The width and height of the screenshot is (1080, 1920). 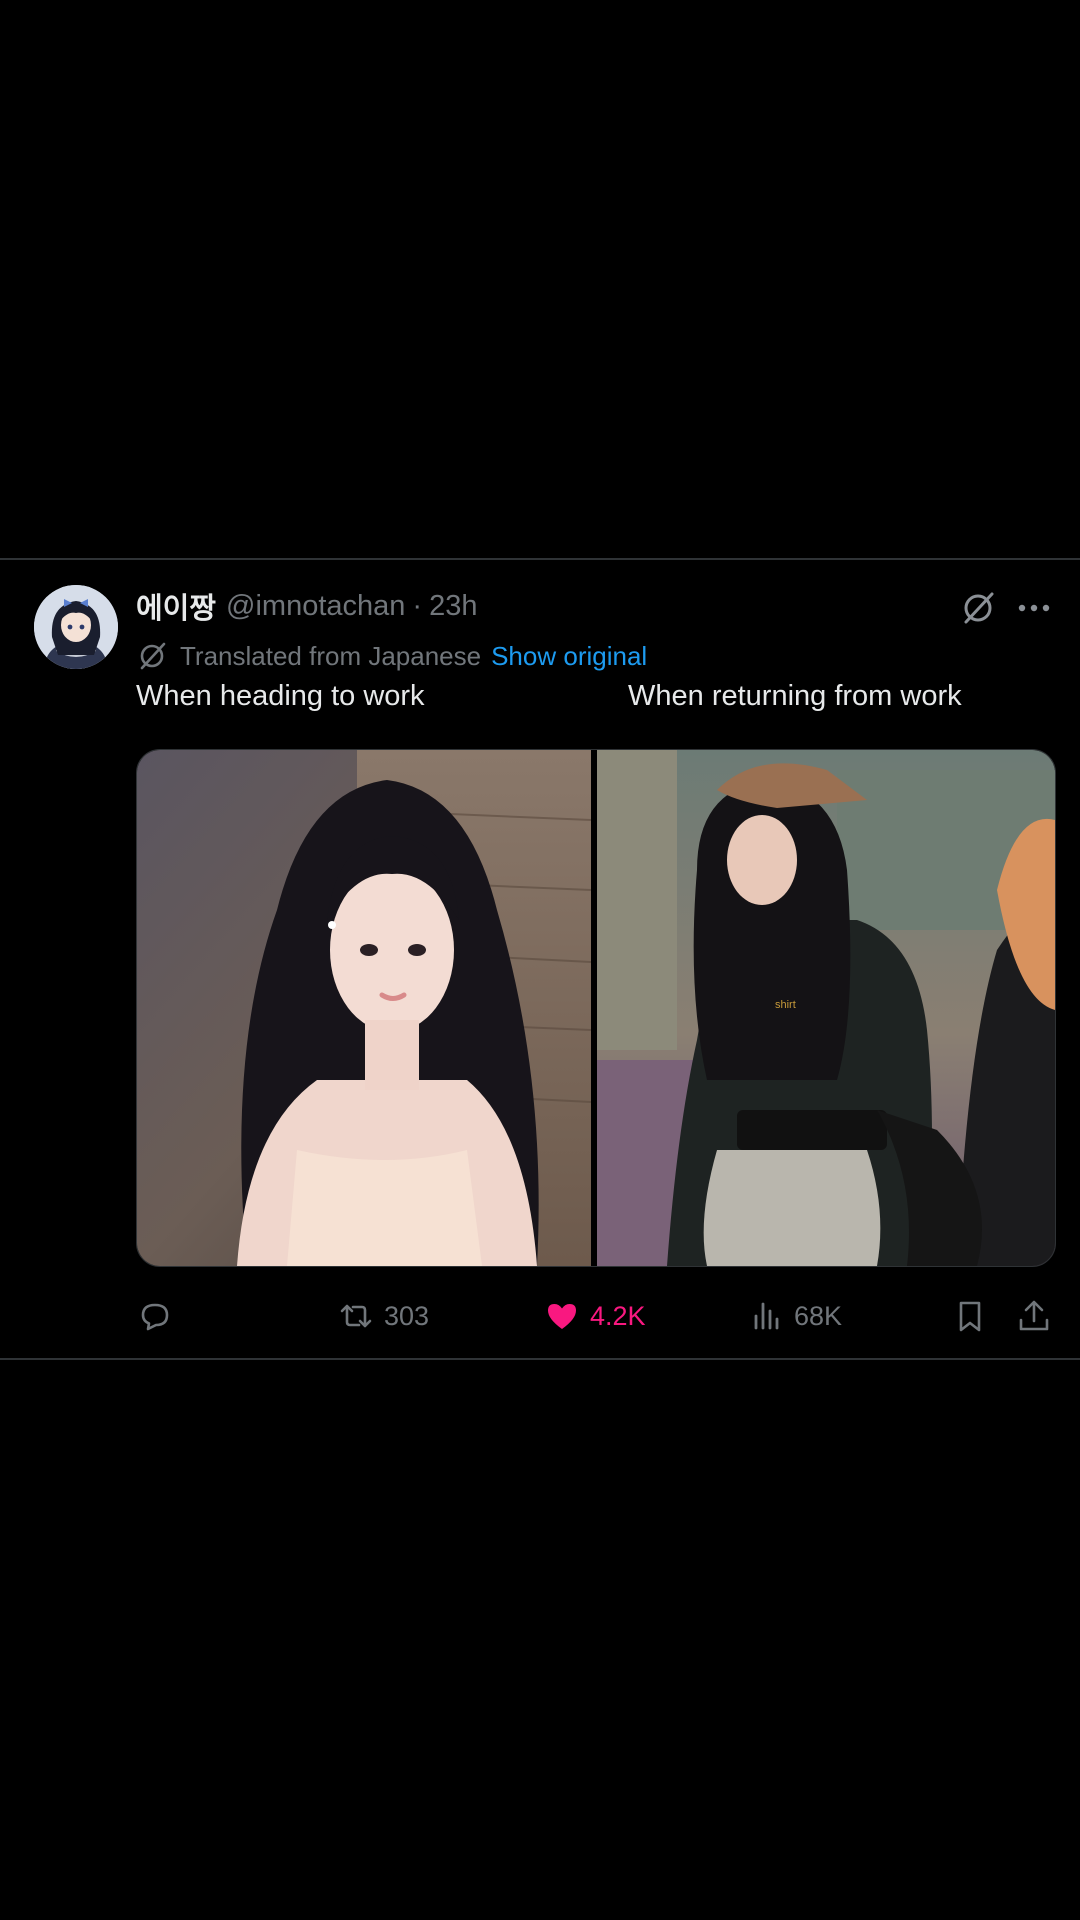 What do you see at coordinates (766, 1316) in the screenshot?
I see `views-icon` at bounding box center [766, 1316].